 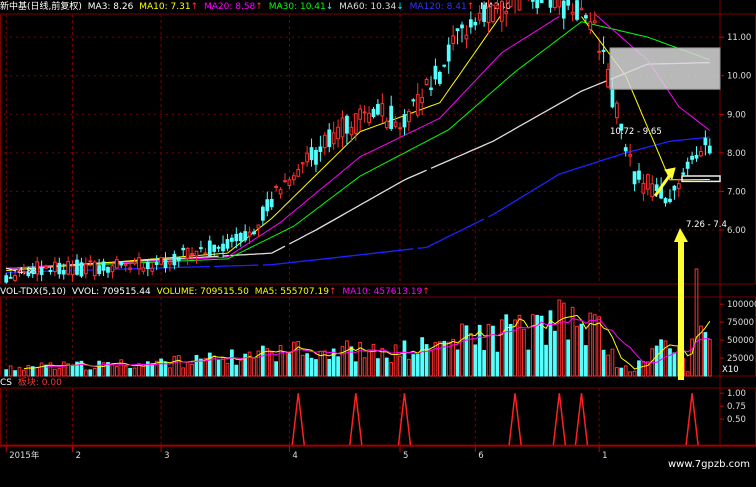 What do you see at coordinates (515, 419) in the screenshot?
I see `cs-spike` at bounding box center [515, 419].